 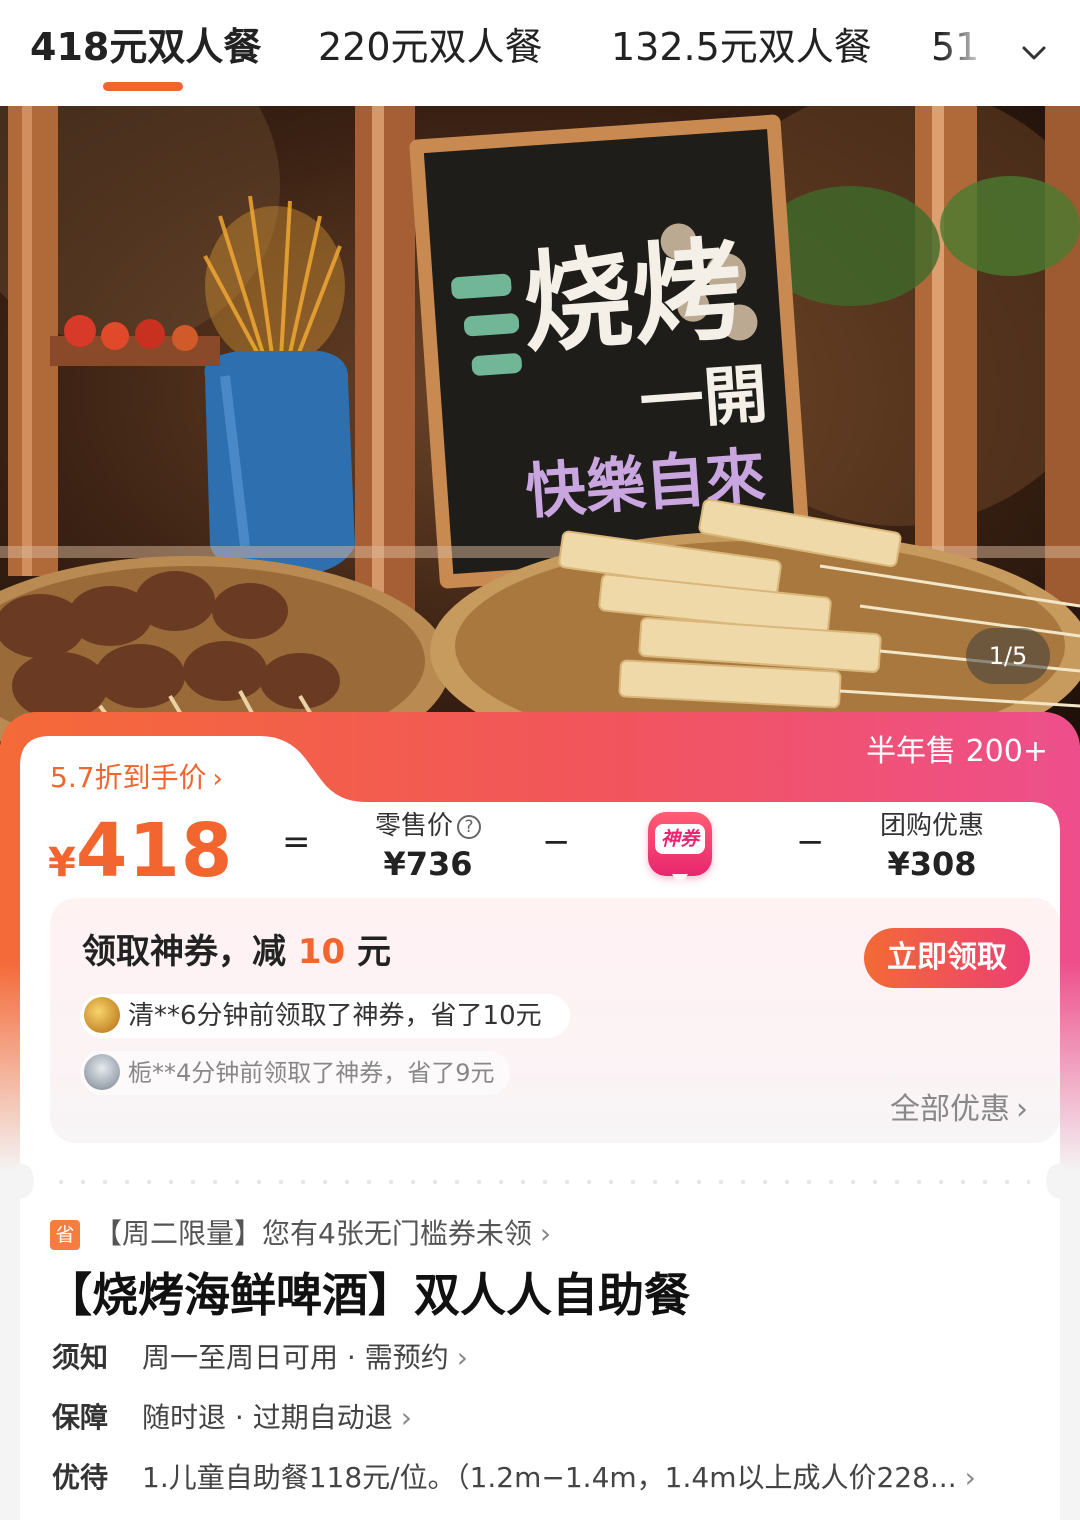 I want to click on row-value: 周一至周日可用 · 需预约, so click(x=295, y=1357).